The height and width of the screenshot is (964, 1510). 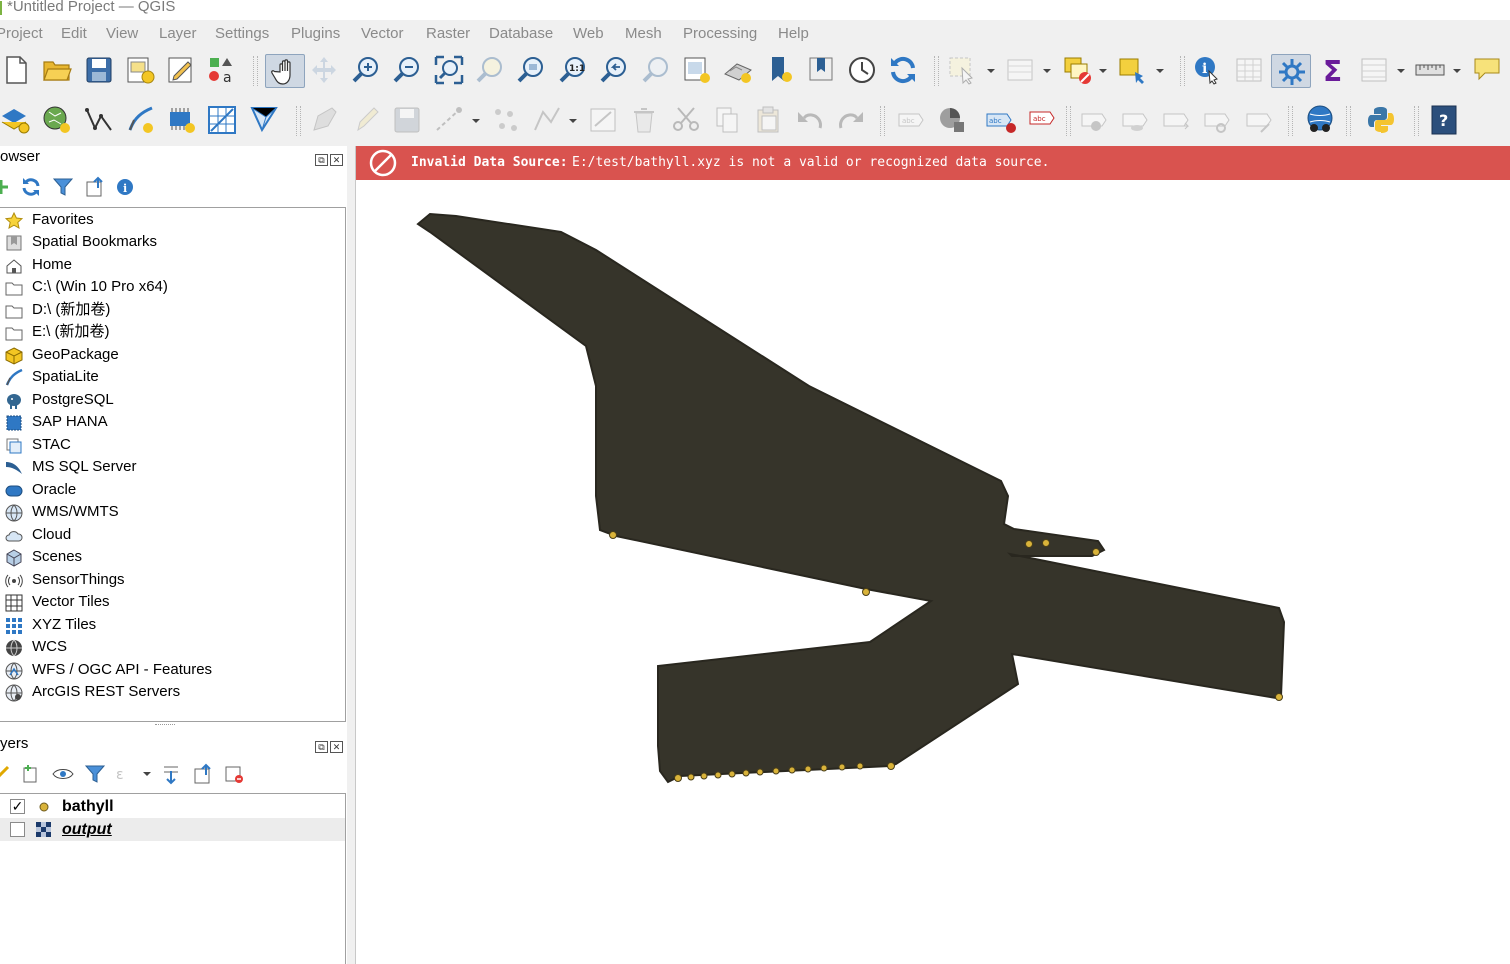 What do you see at coordinates (382, 33) in the screenshot?
I see `menu-vector: Vector` at bounding box center [382, 33].